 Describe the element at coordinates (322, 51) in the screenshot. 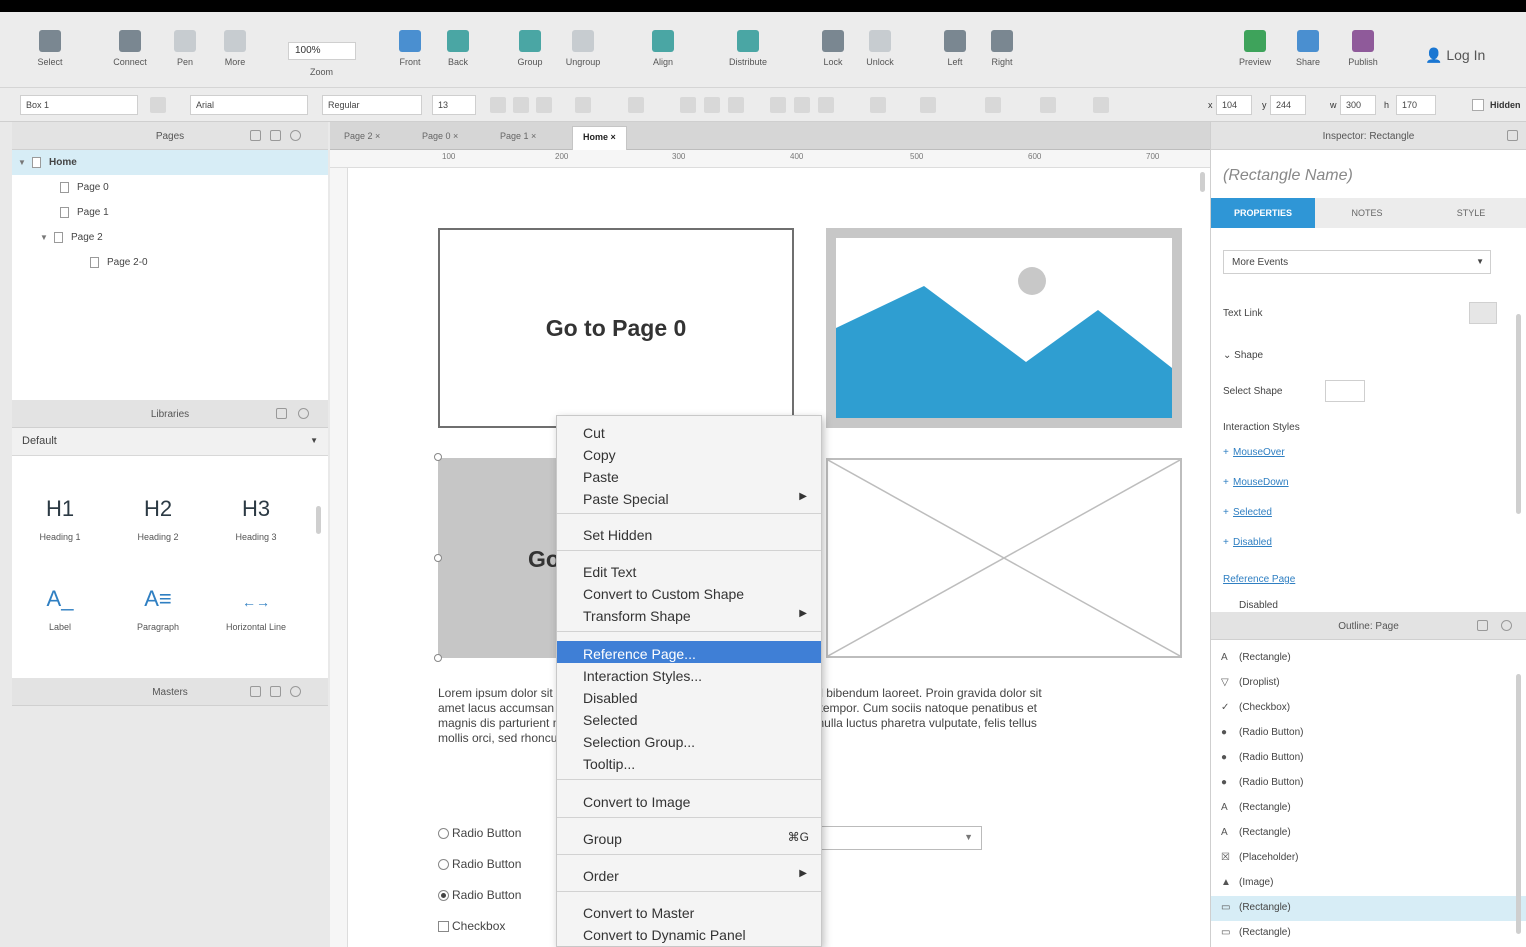

I see `zoom-select: 100%` at that location.